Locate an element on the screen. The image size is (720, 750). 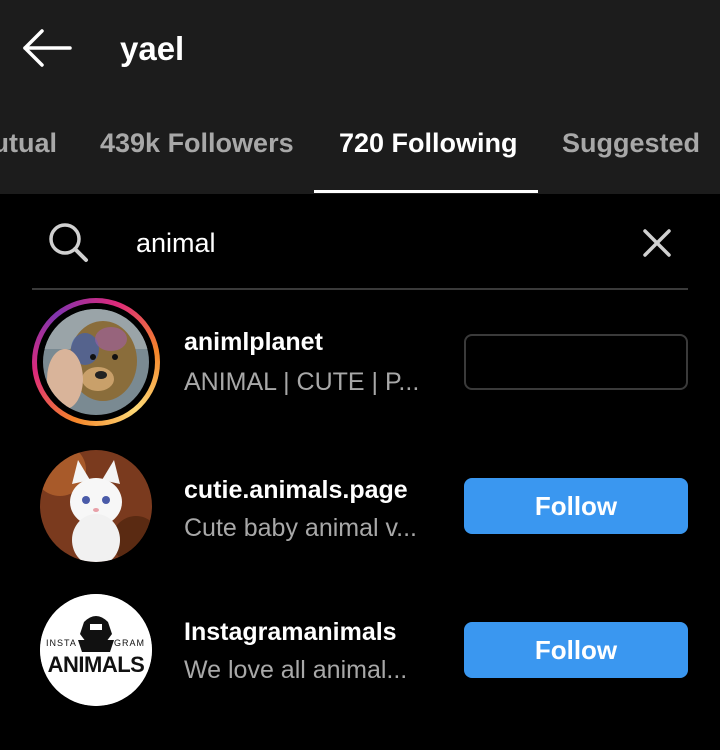
gorilla-icon is located at coordinates (96, 650).